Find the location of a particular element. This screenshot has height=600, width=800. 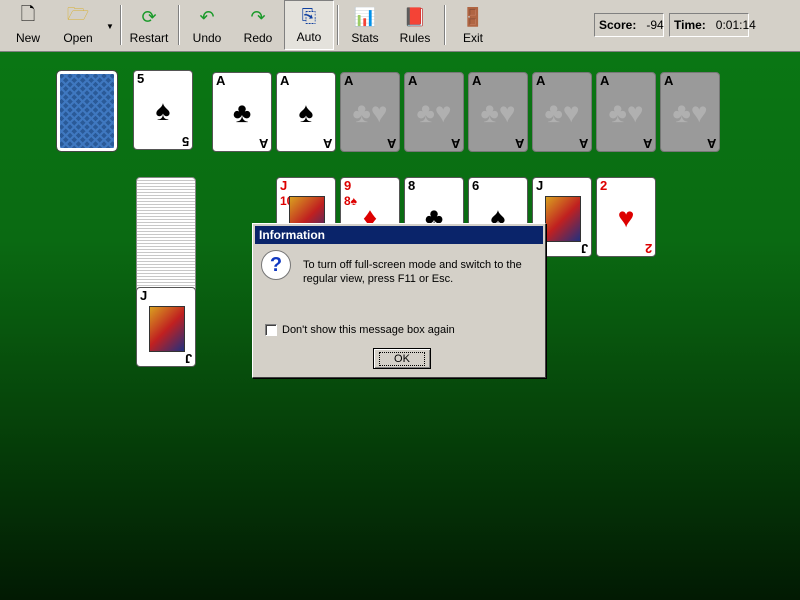

new-button: 🗋 New is located at coordinates (28, 25).